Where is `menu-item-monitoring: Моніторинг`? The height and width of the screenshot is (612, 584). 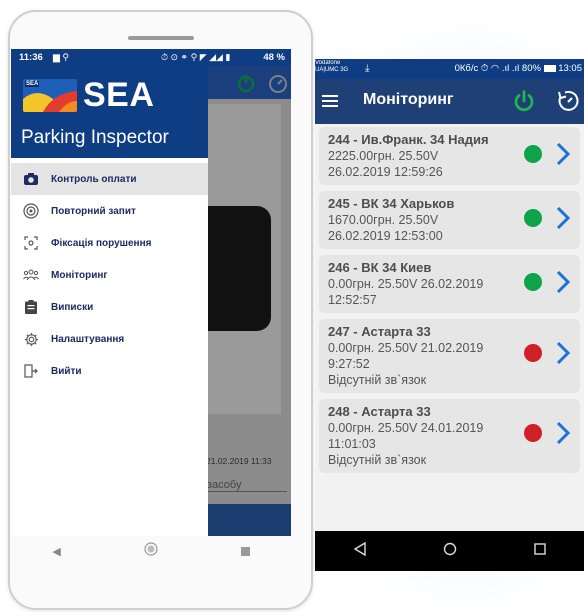
menu-item-monitoring: Моніторинг is located at coordinates (109, 275).